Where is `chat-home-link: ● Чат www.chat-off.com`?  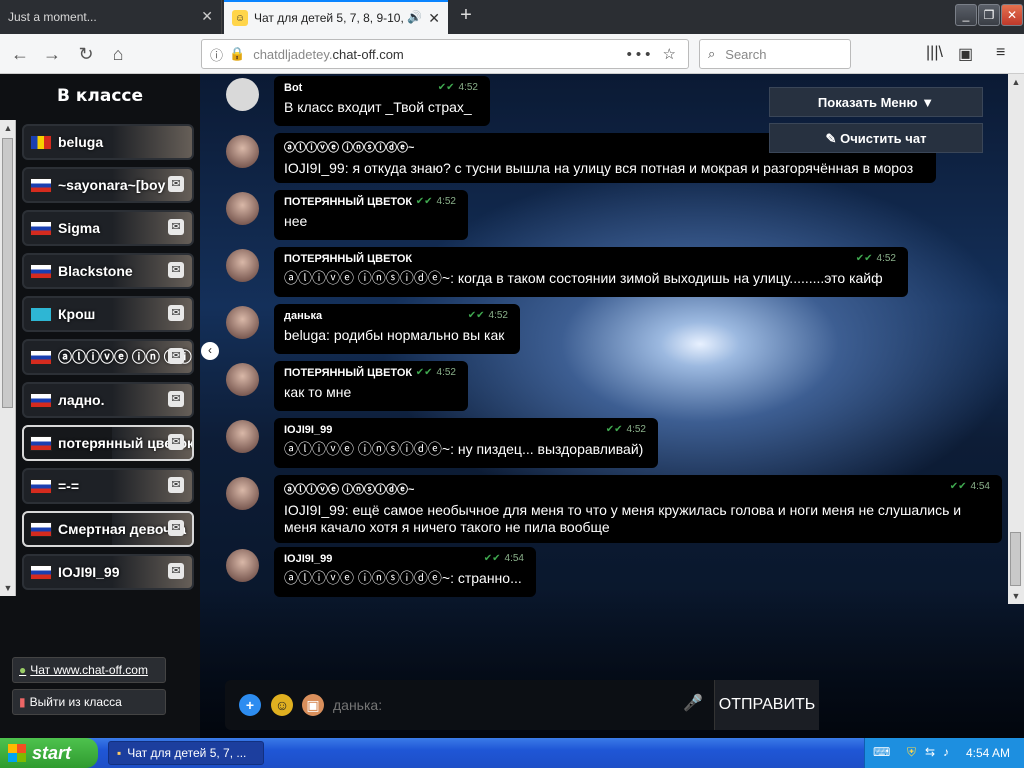 chat-home-link: ● Чат www.chat-off.com is located at coordinates (89, 670).